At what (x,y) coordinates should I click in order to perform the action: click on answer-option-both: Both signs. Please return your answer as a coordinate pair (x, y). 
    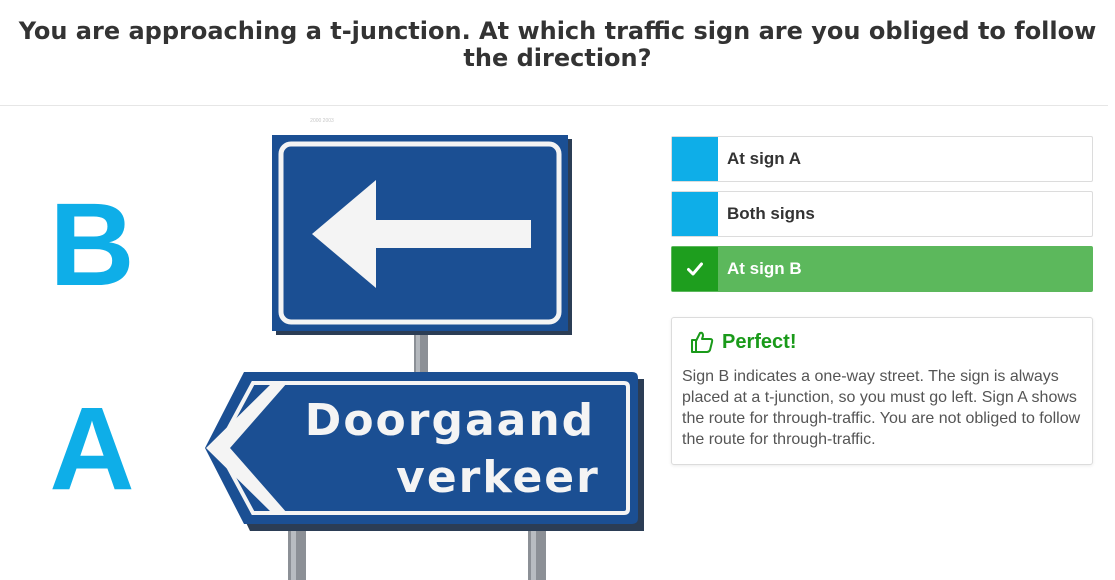
    Looking at the image, I should click on (882, 214).